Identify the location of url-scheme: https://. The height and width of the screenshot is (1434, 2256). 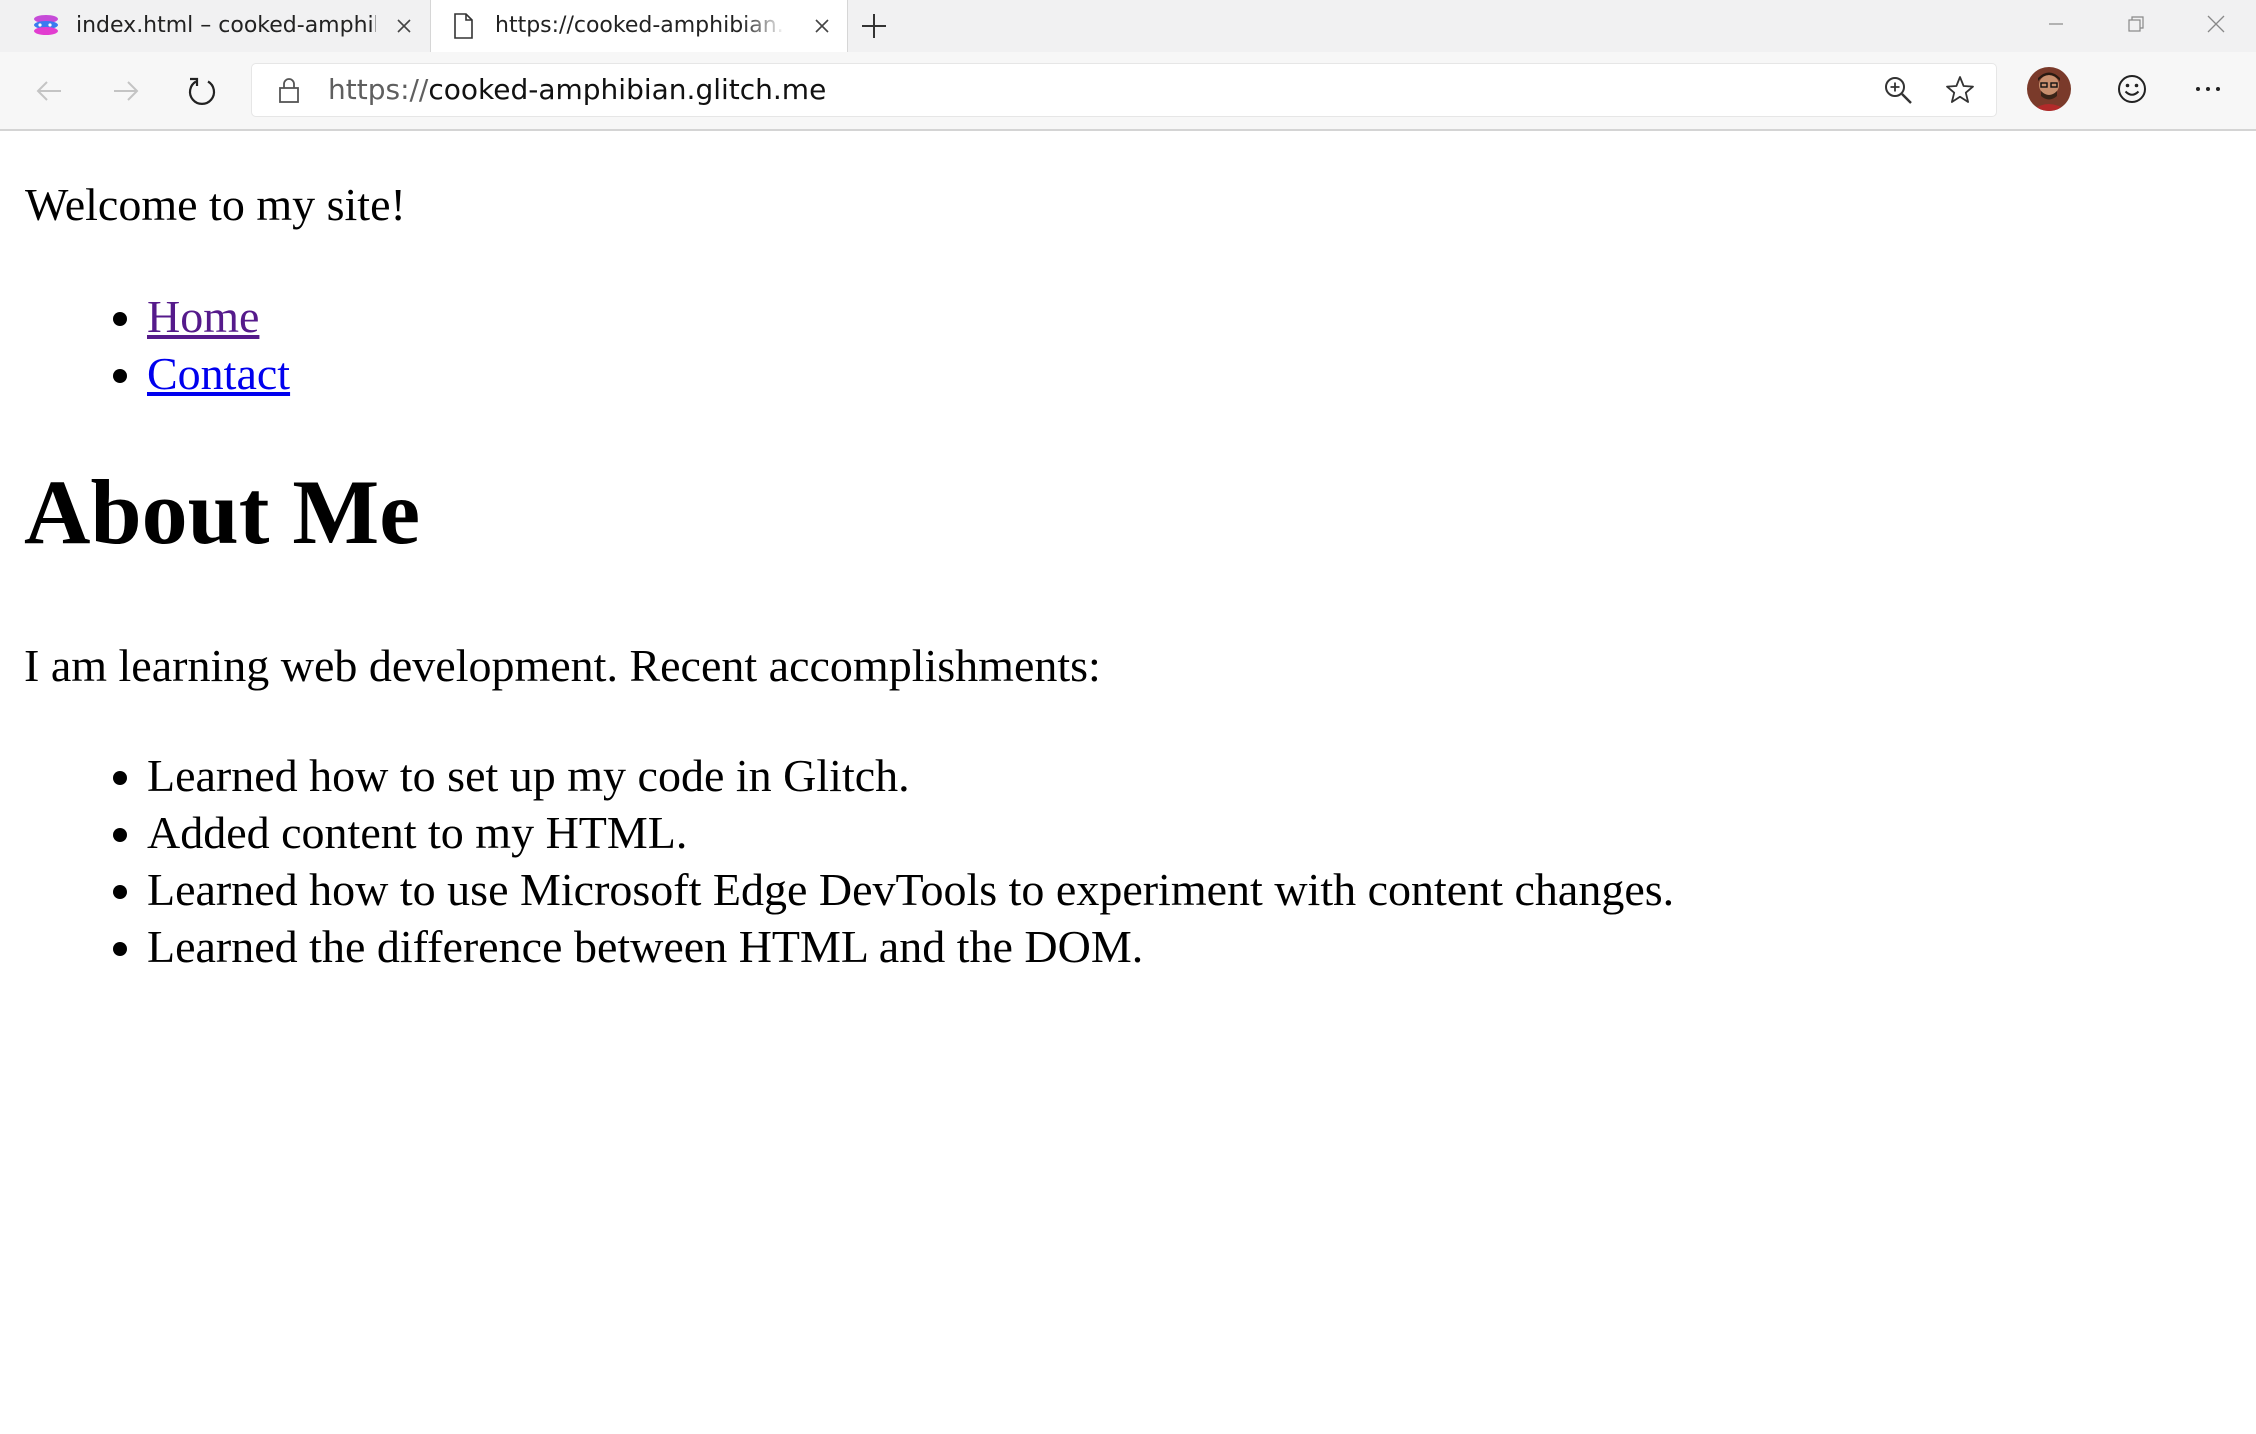
(378, 89).